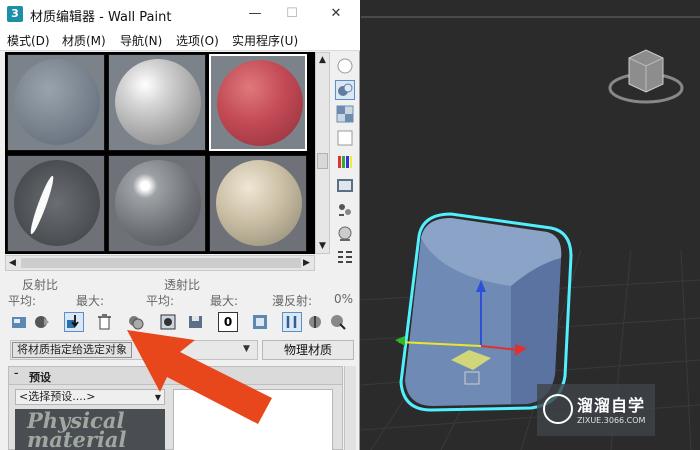 The height and width of the screenshot is (450, 700). Describe the element at coordinates (180, 14) in the screenshot. I see `title-bar: 3 材质编辑器 - Wall Paint — ☐ ✕` at that location.